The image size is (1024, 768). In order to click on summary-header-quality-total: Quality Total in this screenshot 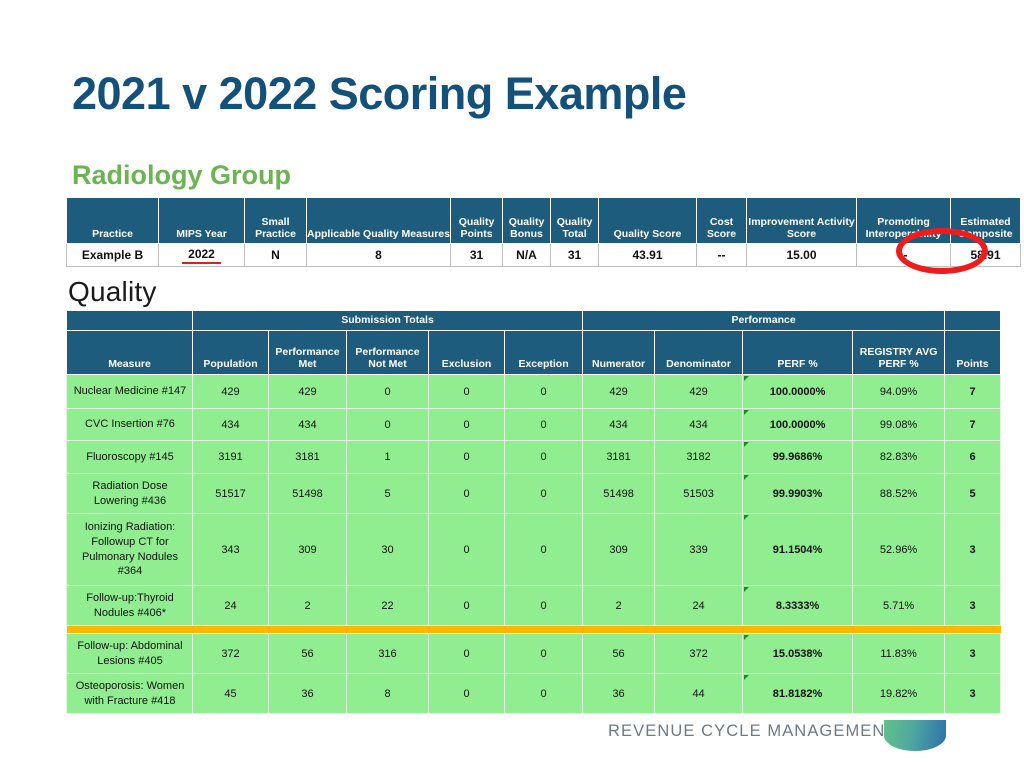, I will do `click(574, 220)`.